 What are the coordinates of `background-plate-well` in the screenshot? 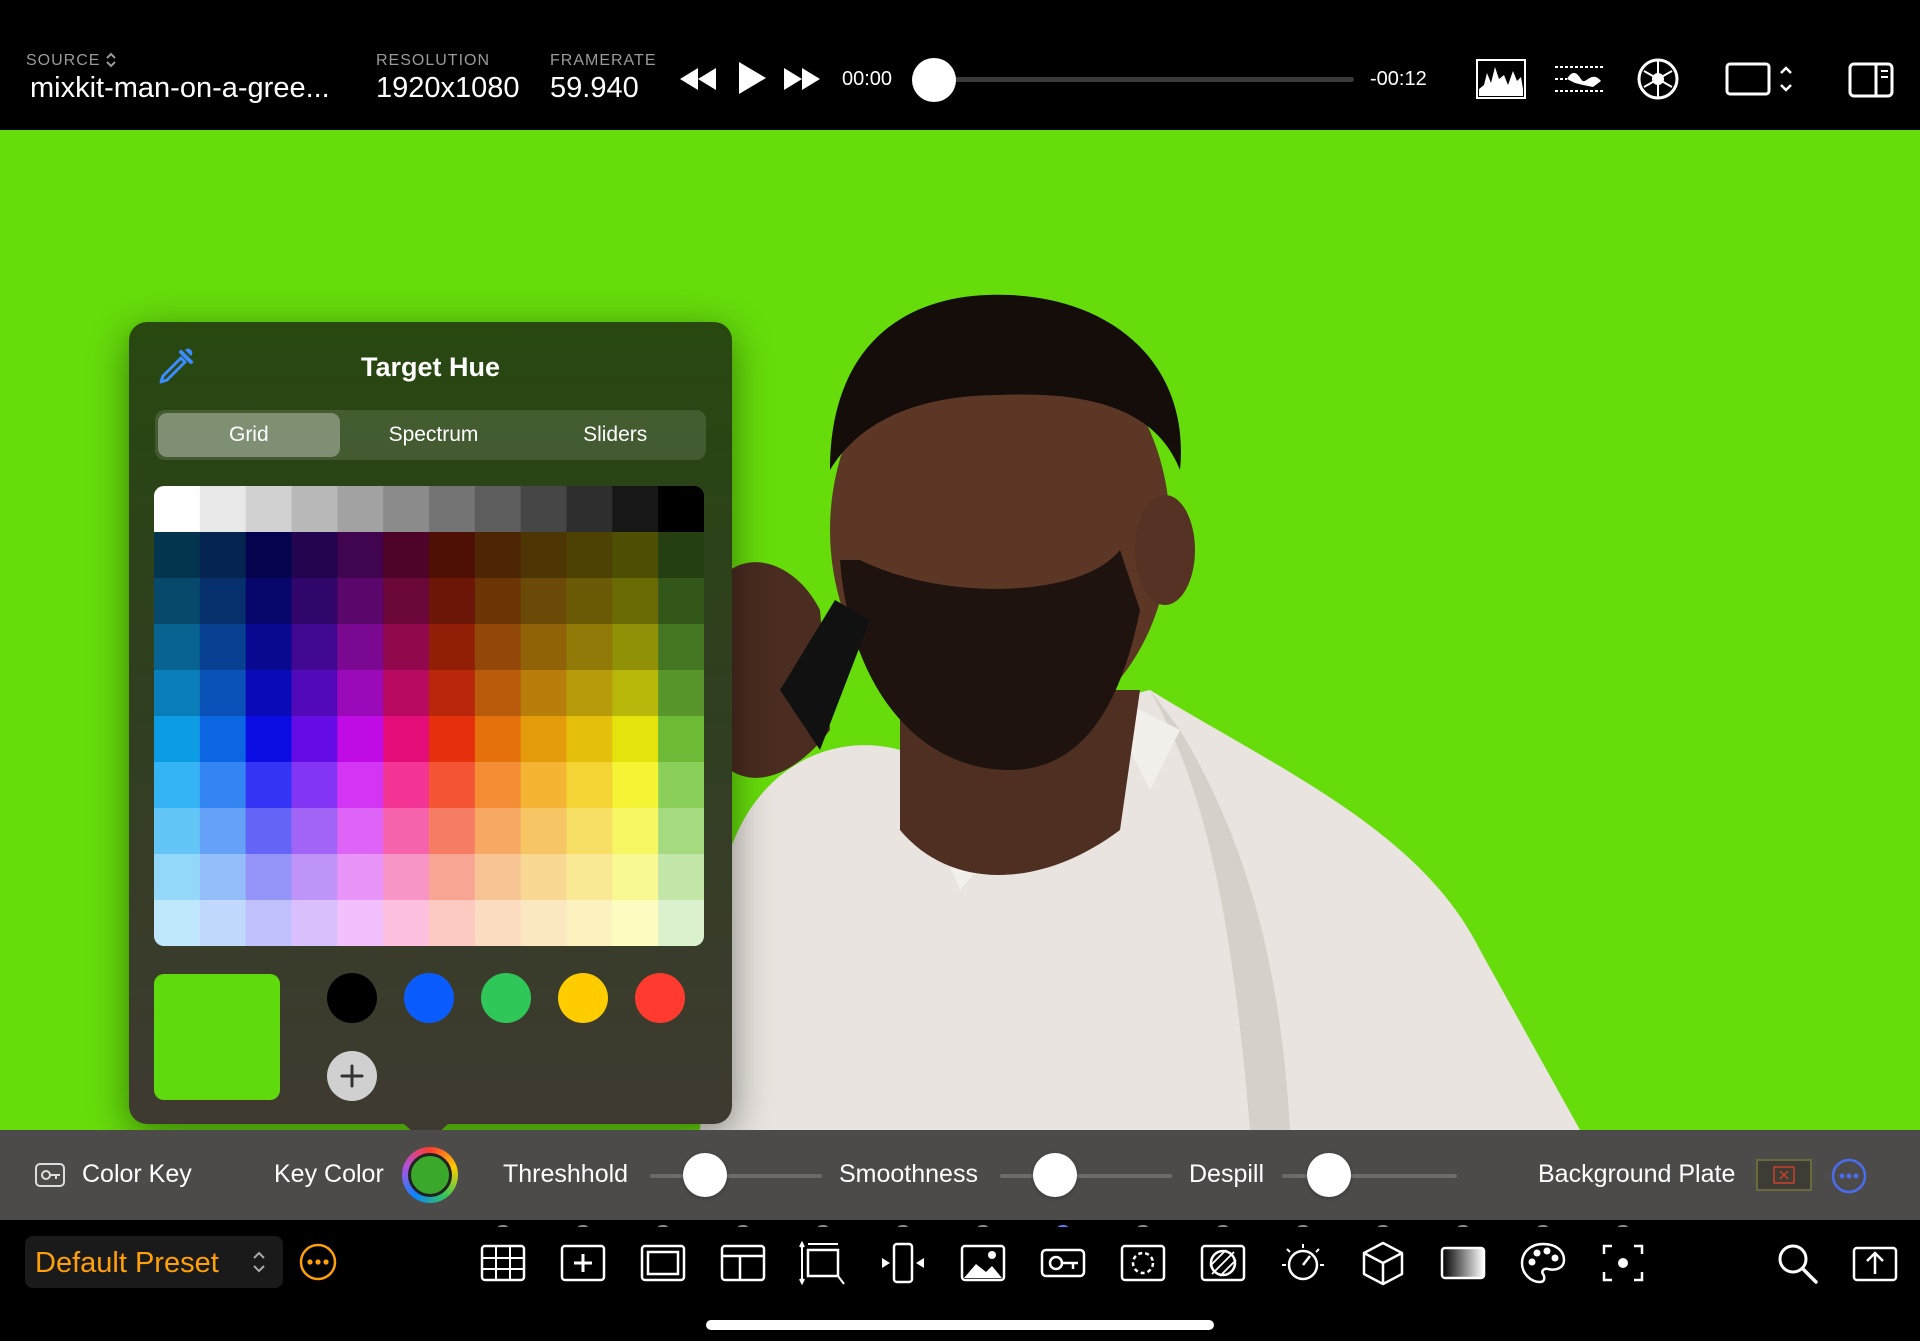 It's located at (1784, 1175).